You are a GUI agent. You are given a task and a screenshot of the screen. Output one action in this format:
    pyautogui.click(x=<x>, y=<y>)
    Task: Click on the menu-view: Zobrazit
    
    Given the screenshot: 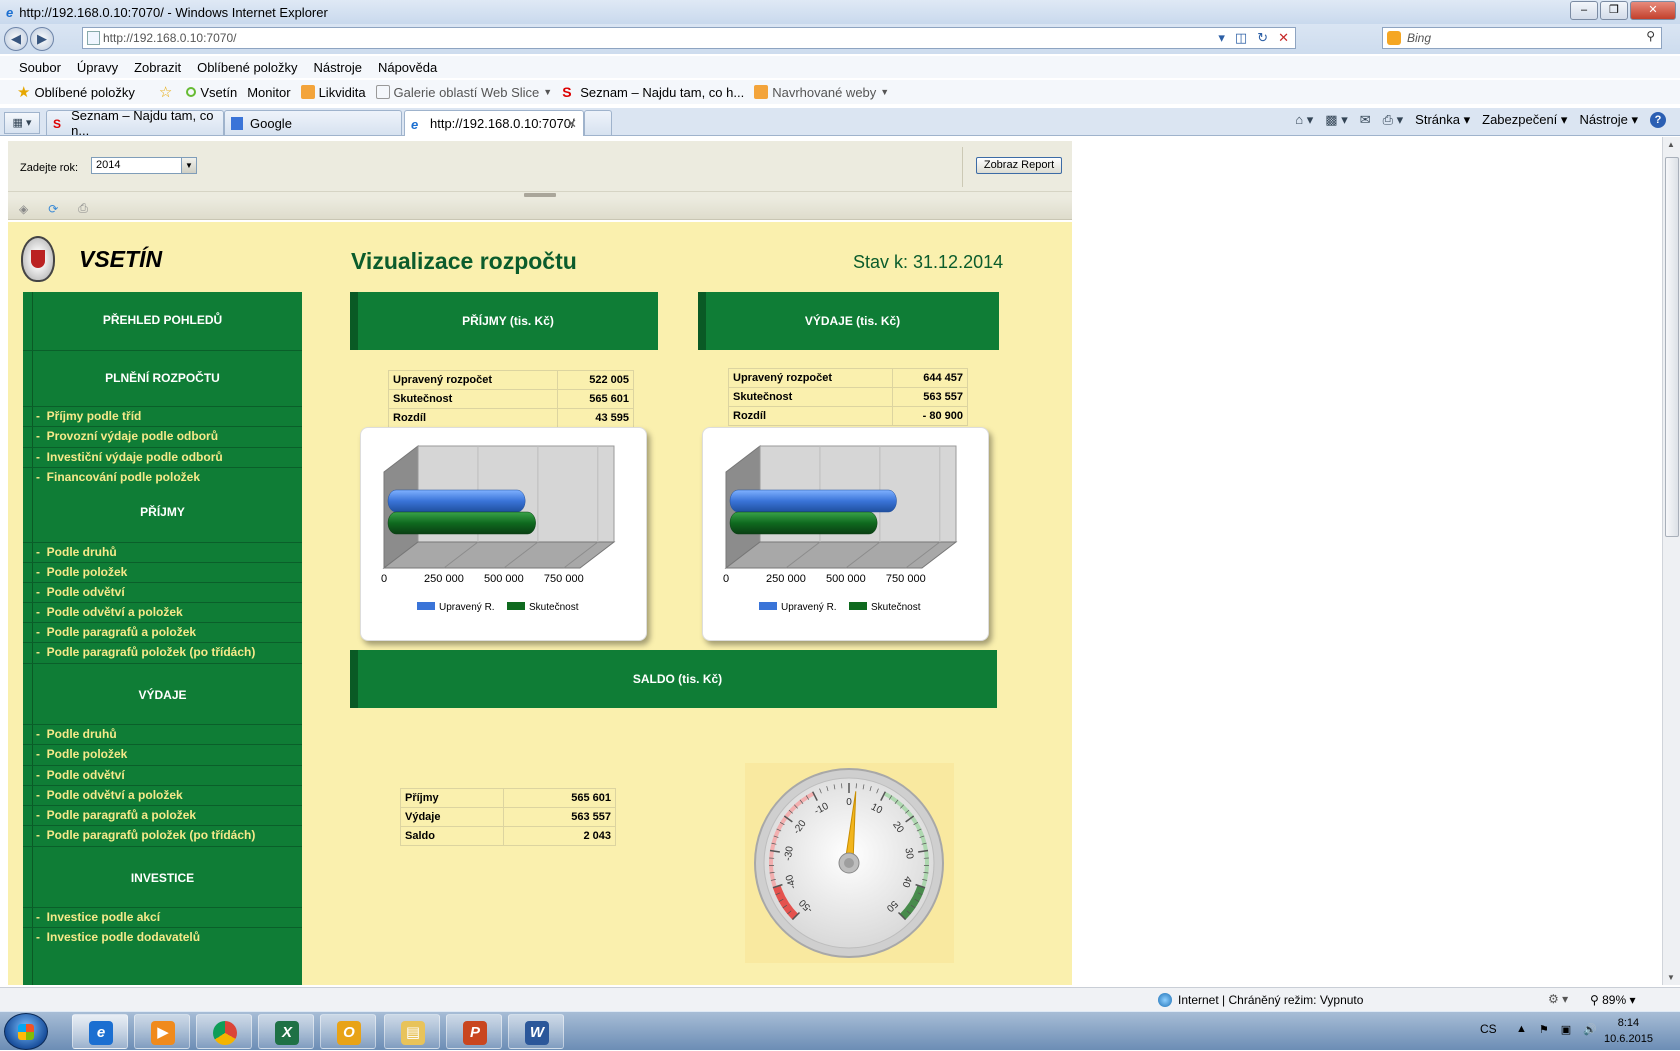 What is the action you would take?
    pyautogui.click(x=157, y=67)
    